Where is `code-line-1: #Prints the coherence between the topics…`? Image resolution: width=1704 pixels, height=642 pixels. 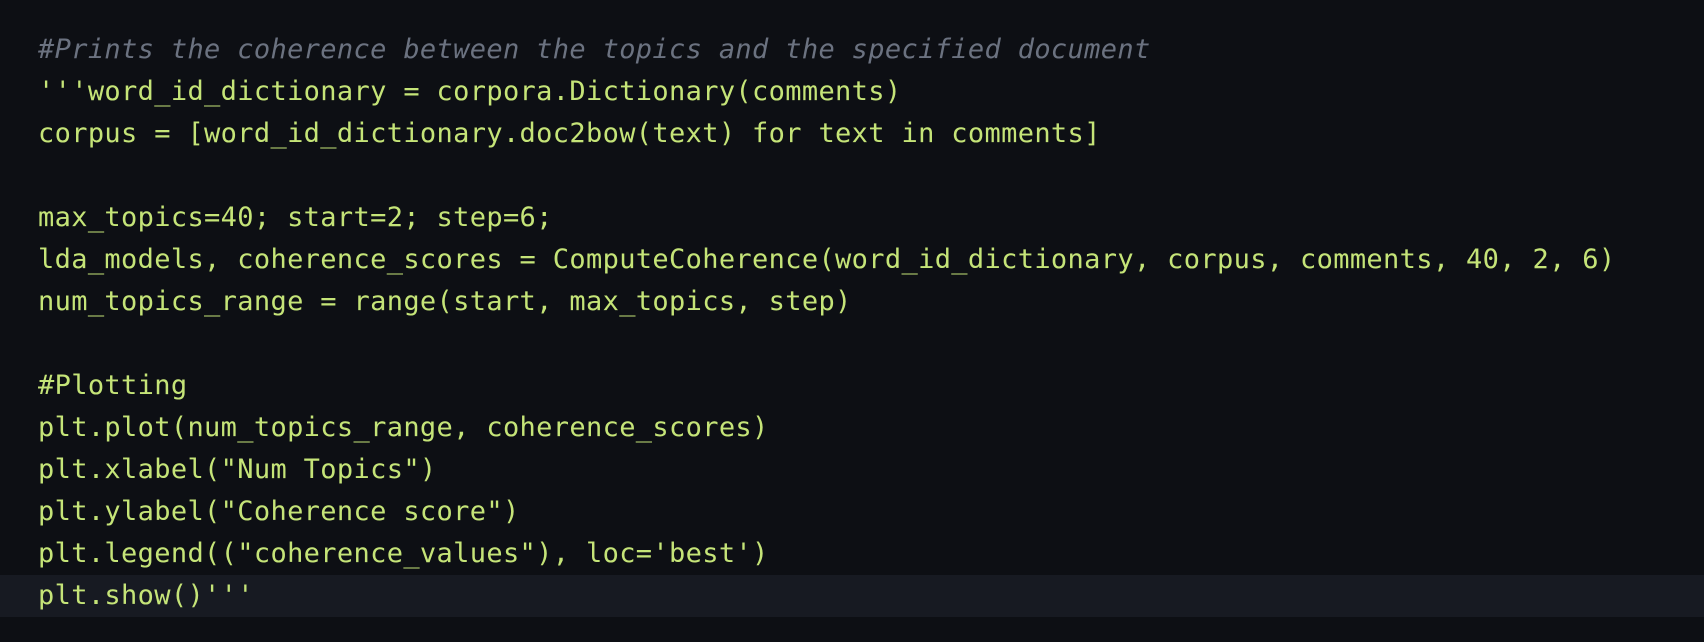 code-line-1: #Prints the coherence between the topics… is located at coordinates (594, 49).